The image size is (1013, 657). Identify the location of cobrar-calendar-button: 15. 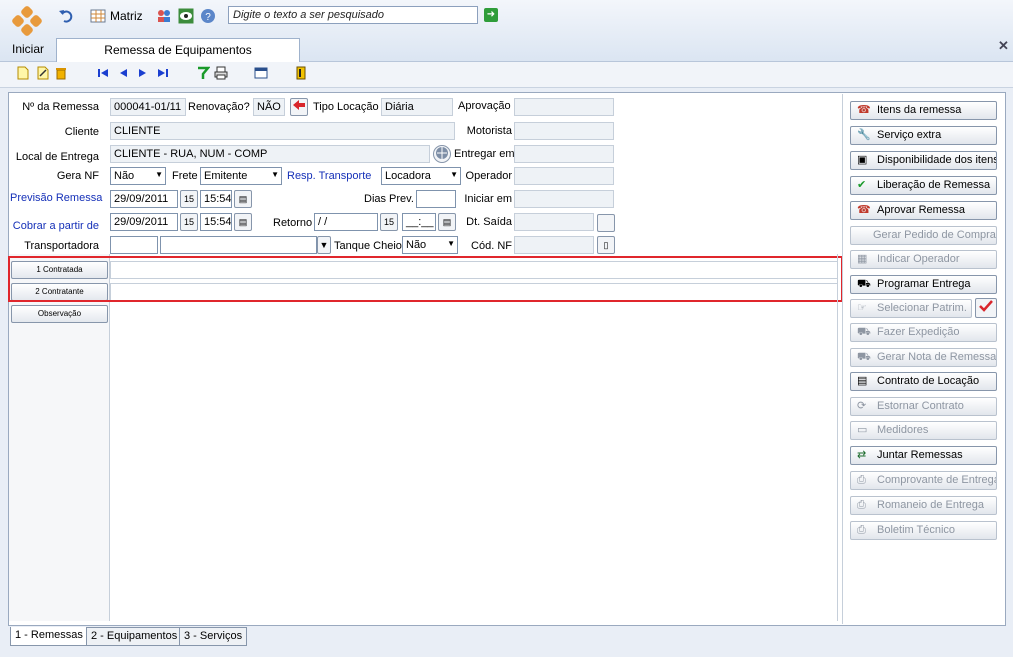
(189, 222).